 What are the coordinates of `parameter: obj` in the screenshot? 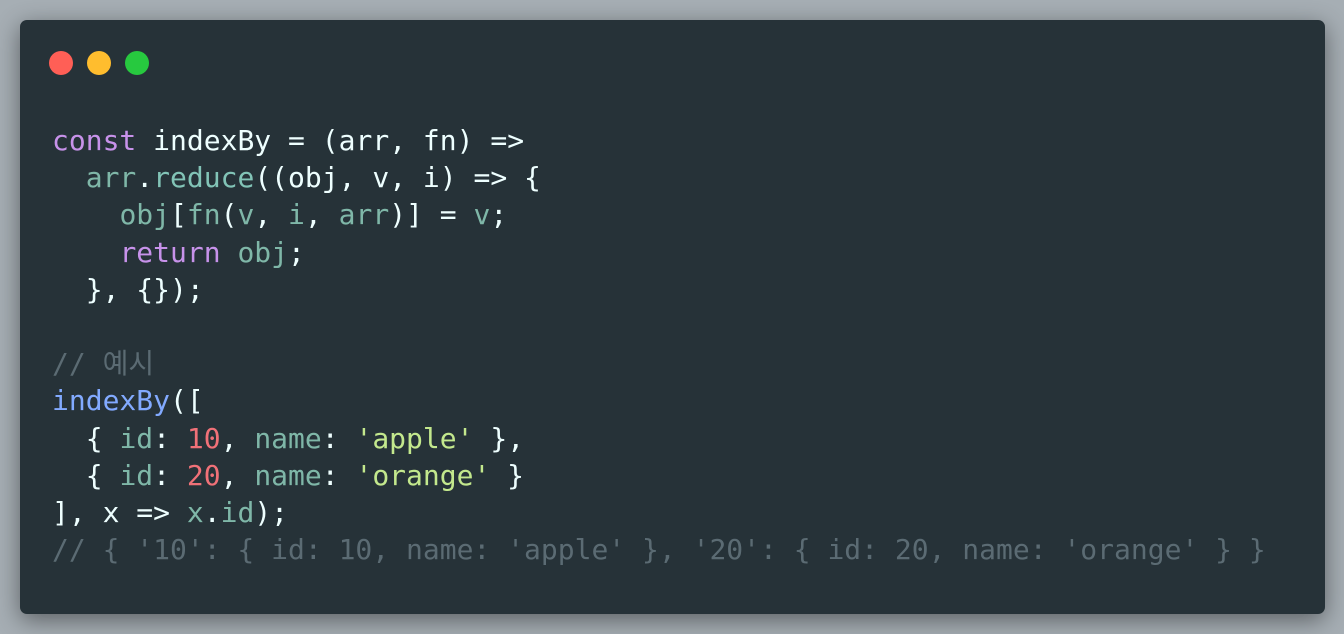 It's located at (313, 178).